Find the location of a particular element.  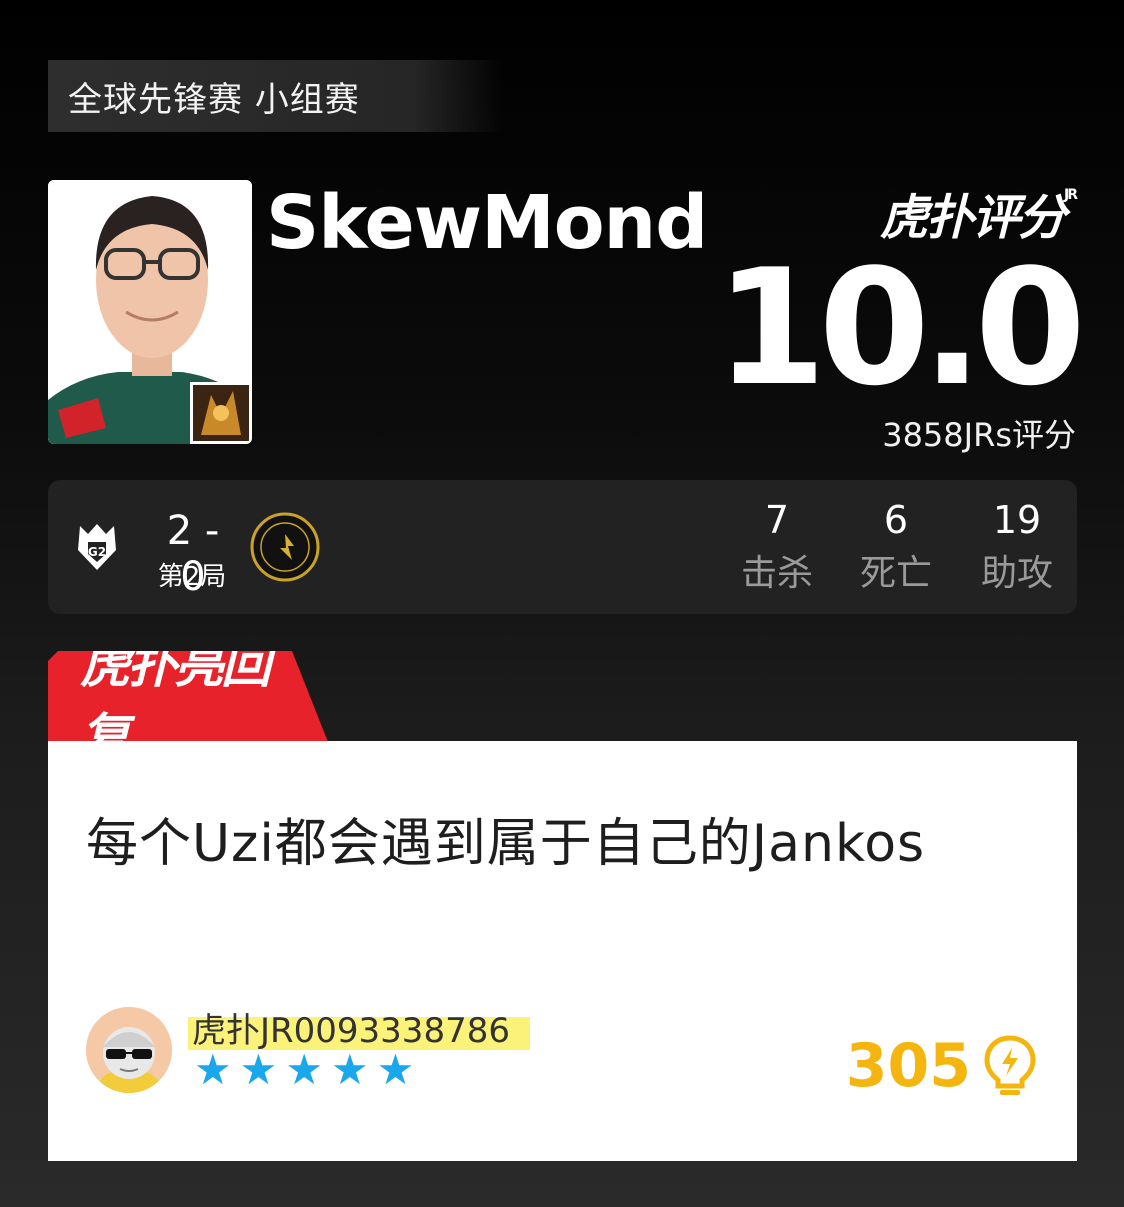

stat-assists-value: 19 is located at coordinates (1017, 520).